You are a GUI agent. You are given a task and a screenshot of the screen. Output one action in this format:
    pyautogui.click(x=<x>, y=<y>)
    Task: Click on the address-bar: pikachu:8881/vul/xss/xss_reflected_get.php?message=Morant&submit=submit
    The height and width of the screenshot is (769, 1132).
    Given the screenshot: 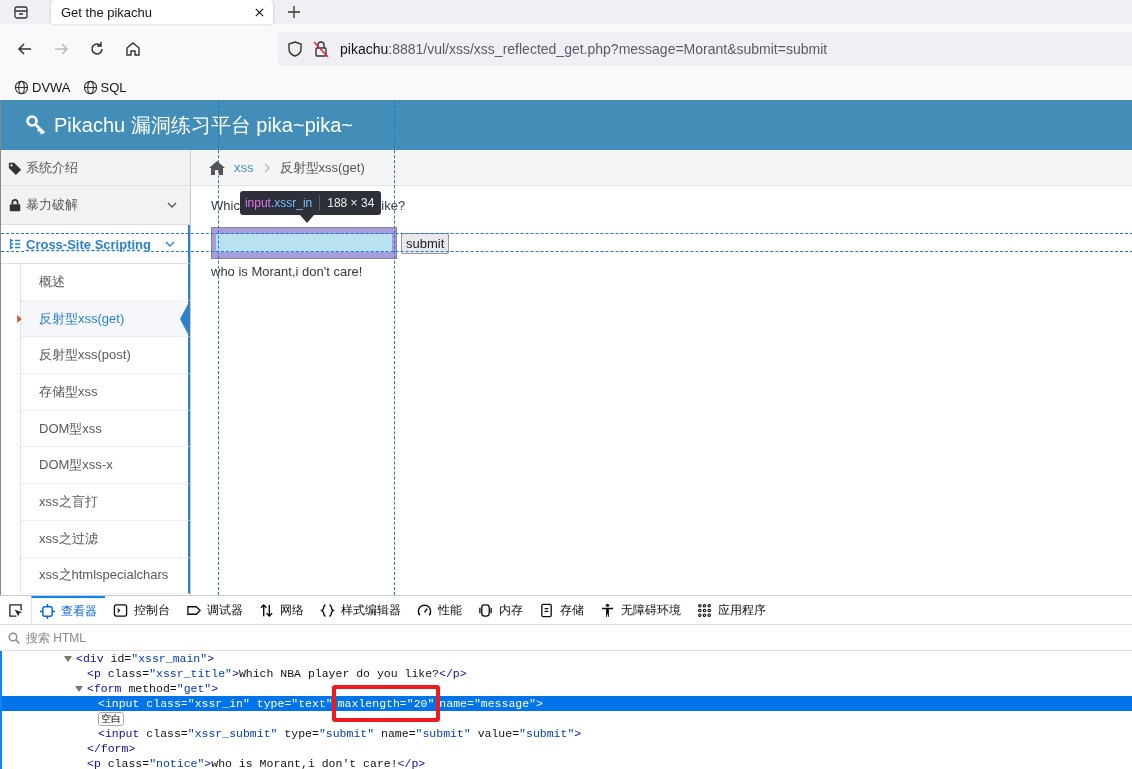 What is the action you would take?
    pyautogui.click(x=705, y=49)
    